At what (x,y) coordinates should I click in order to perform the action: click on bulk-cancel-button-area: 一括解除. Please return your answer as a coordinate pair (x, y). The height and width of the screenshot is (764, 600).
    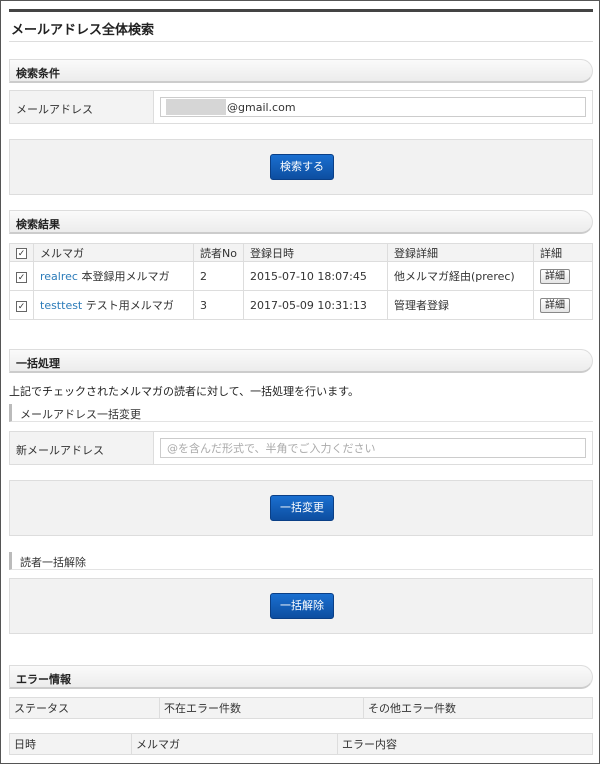
    Looking at the image, I should click on (301, 606).